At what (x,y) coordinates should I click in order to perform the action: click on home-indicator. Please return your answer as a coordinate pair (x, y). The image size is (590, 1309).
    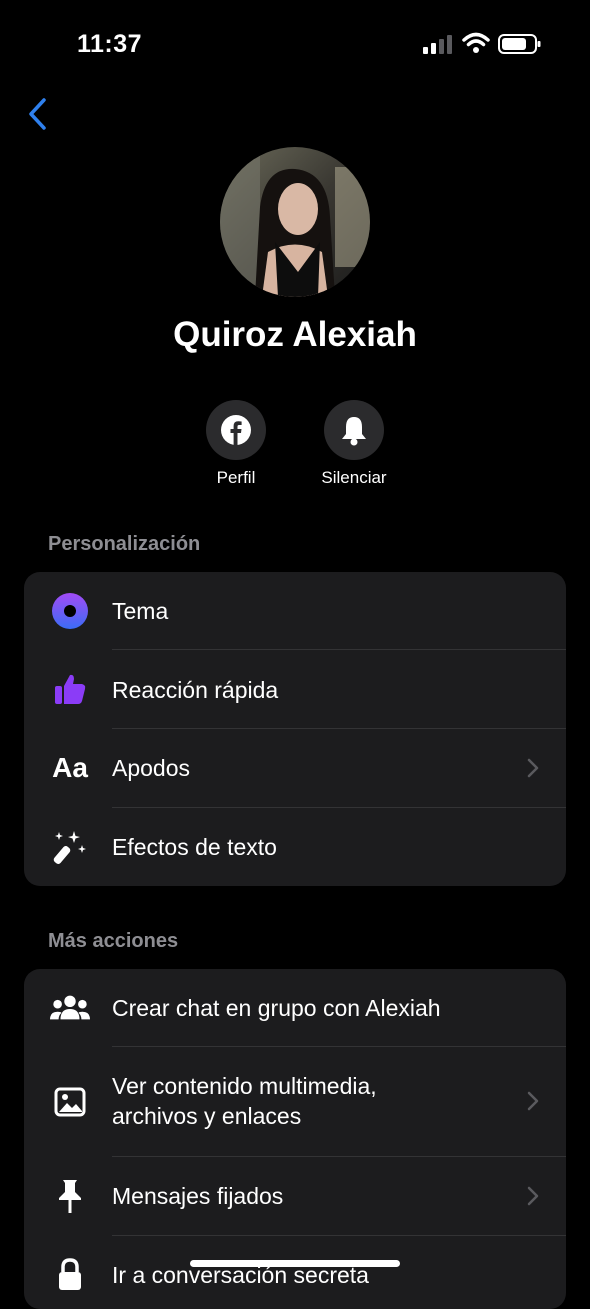
    Looking at the image, I should click on (295, 1263).